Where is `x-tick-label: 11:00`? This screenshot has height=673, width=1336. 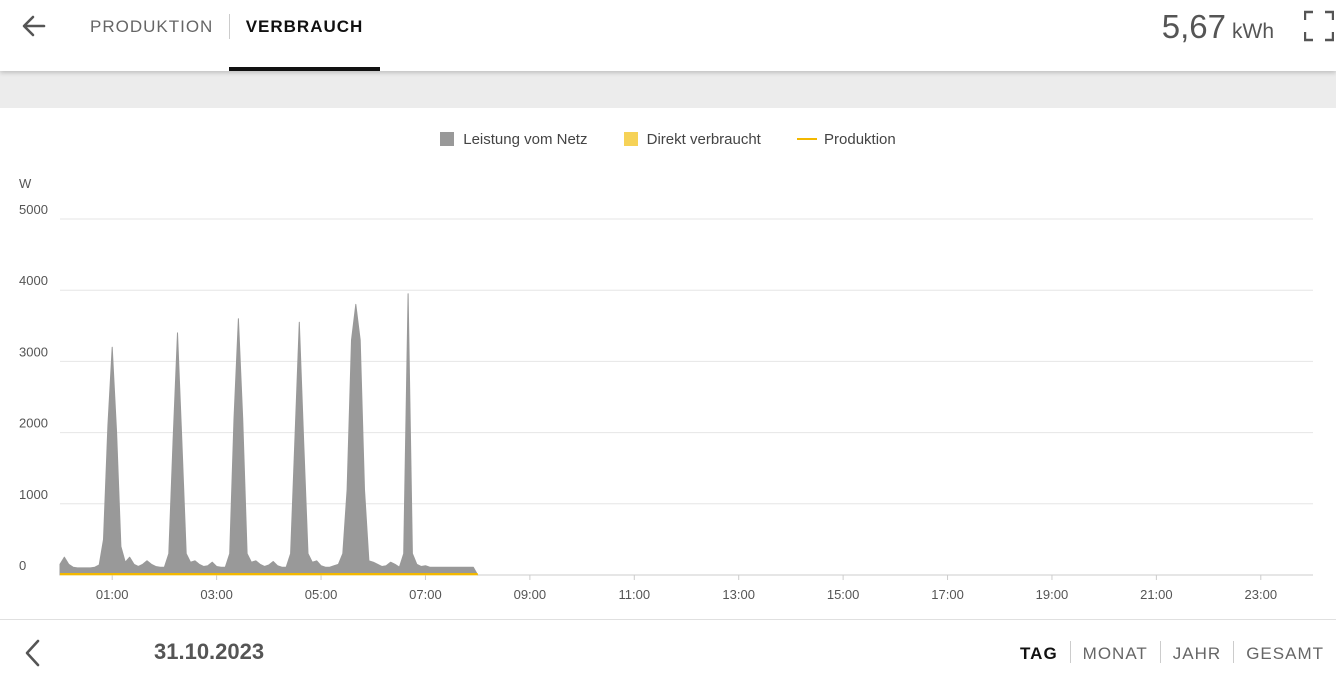
x-tick-label: 11:00 is located at coordinates (635, 594).